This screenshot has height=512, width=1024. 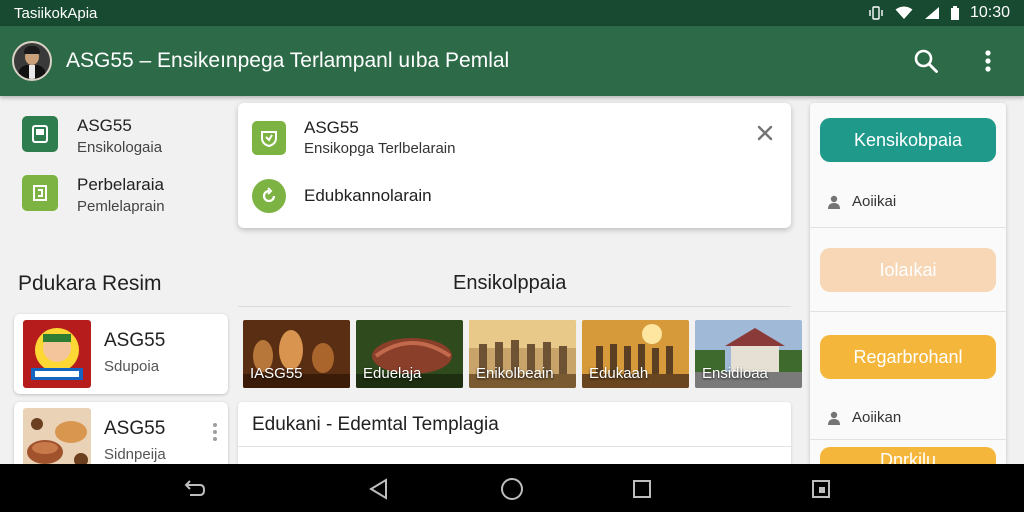 What do you see at coordinates (874, 201) in the screenshot?
I see `info-row-label: Aoiikai` at bounding box center [874, 201].